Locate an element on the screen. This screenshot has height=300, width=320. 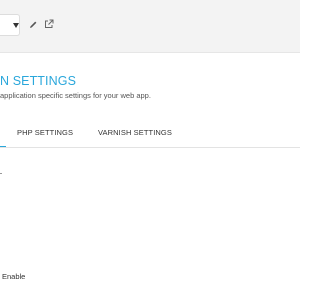
toolbar-divider is located at coordinates (150, 52).